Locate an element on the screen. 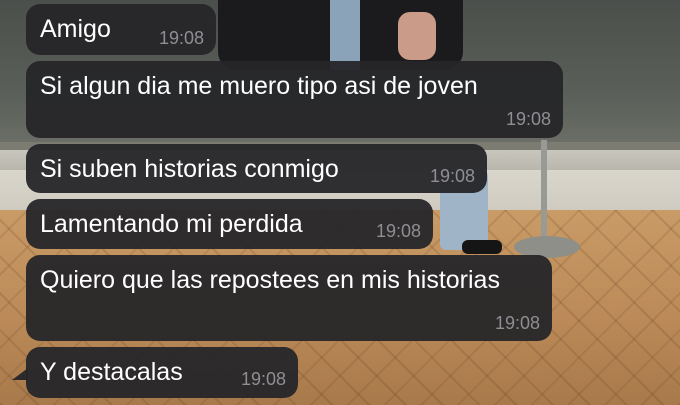 The width and height of the screenshot is (680, 405). message-bubble: Lamentando mi perdida 19:08 is located at coordinates (229, 224).